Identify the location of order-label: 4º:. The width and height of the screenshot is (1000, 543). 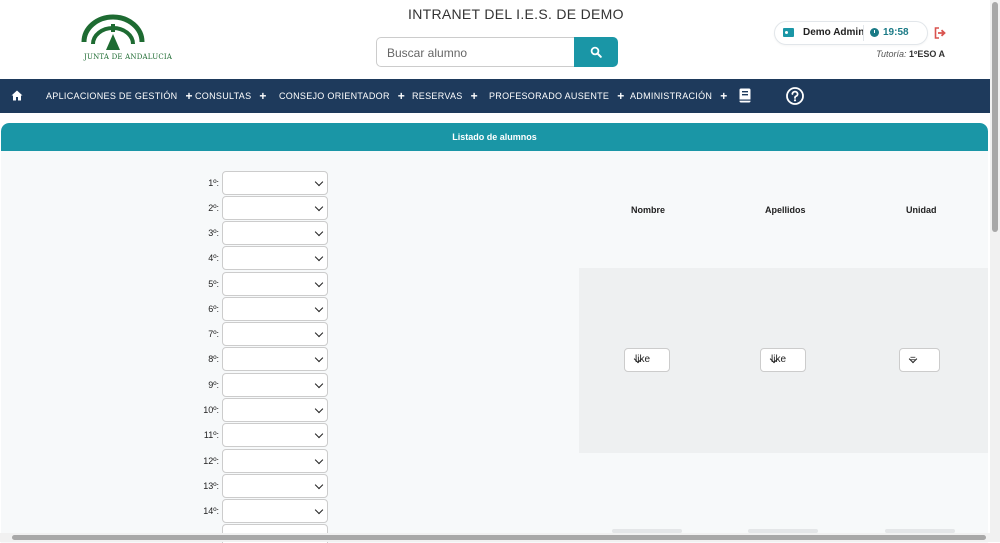
(213, 258).